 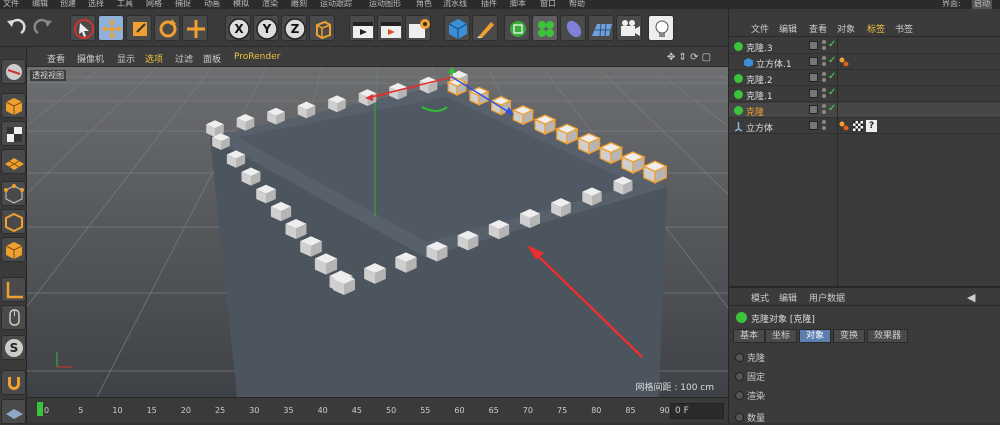 What do you see at coordinates (212, 58) in the screenshot?
I see `vp-menu-panel: 面板` at bounding box center [212, 58].